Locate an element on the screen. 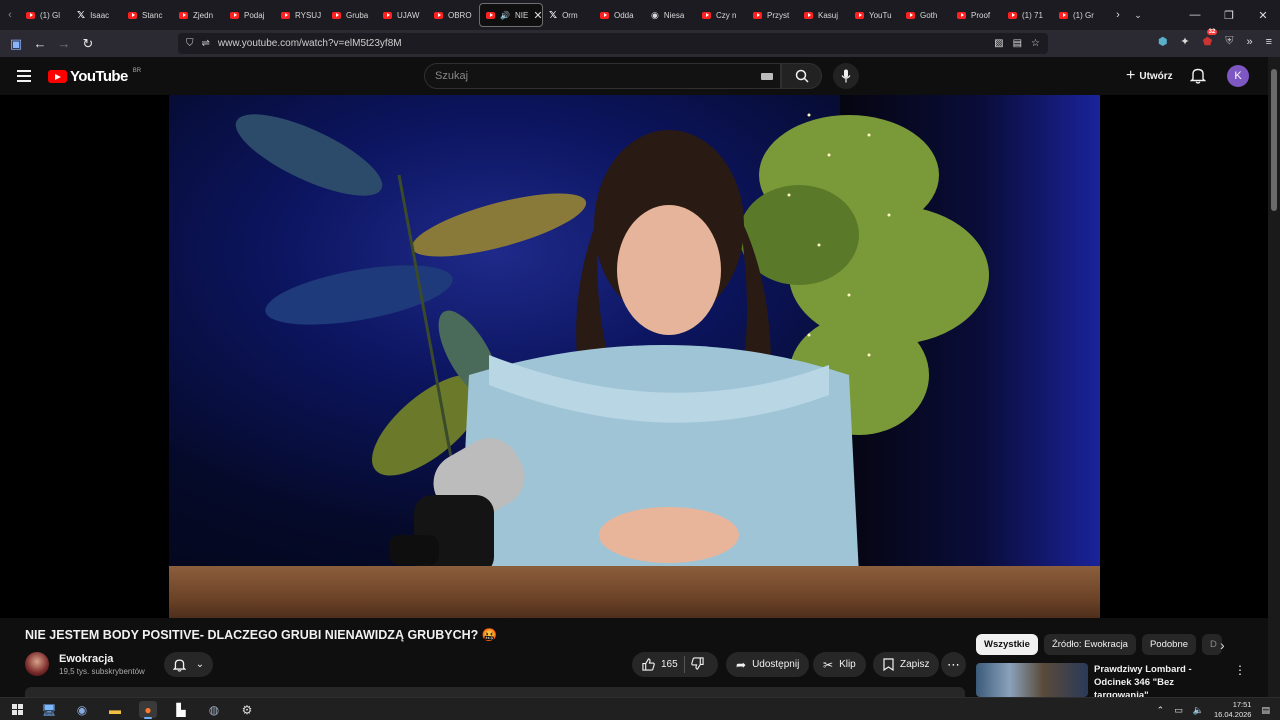 This screenshot has width=1280, height=720. x-logo-icon: 𝕏 is located at coordinates (81, 15).